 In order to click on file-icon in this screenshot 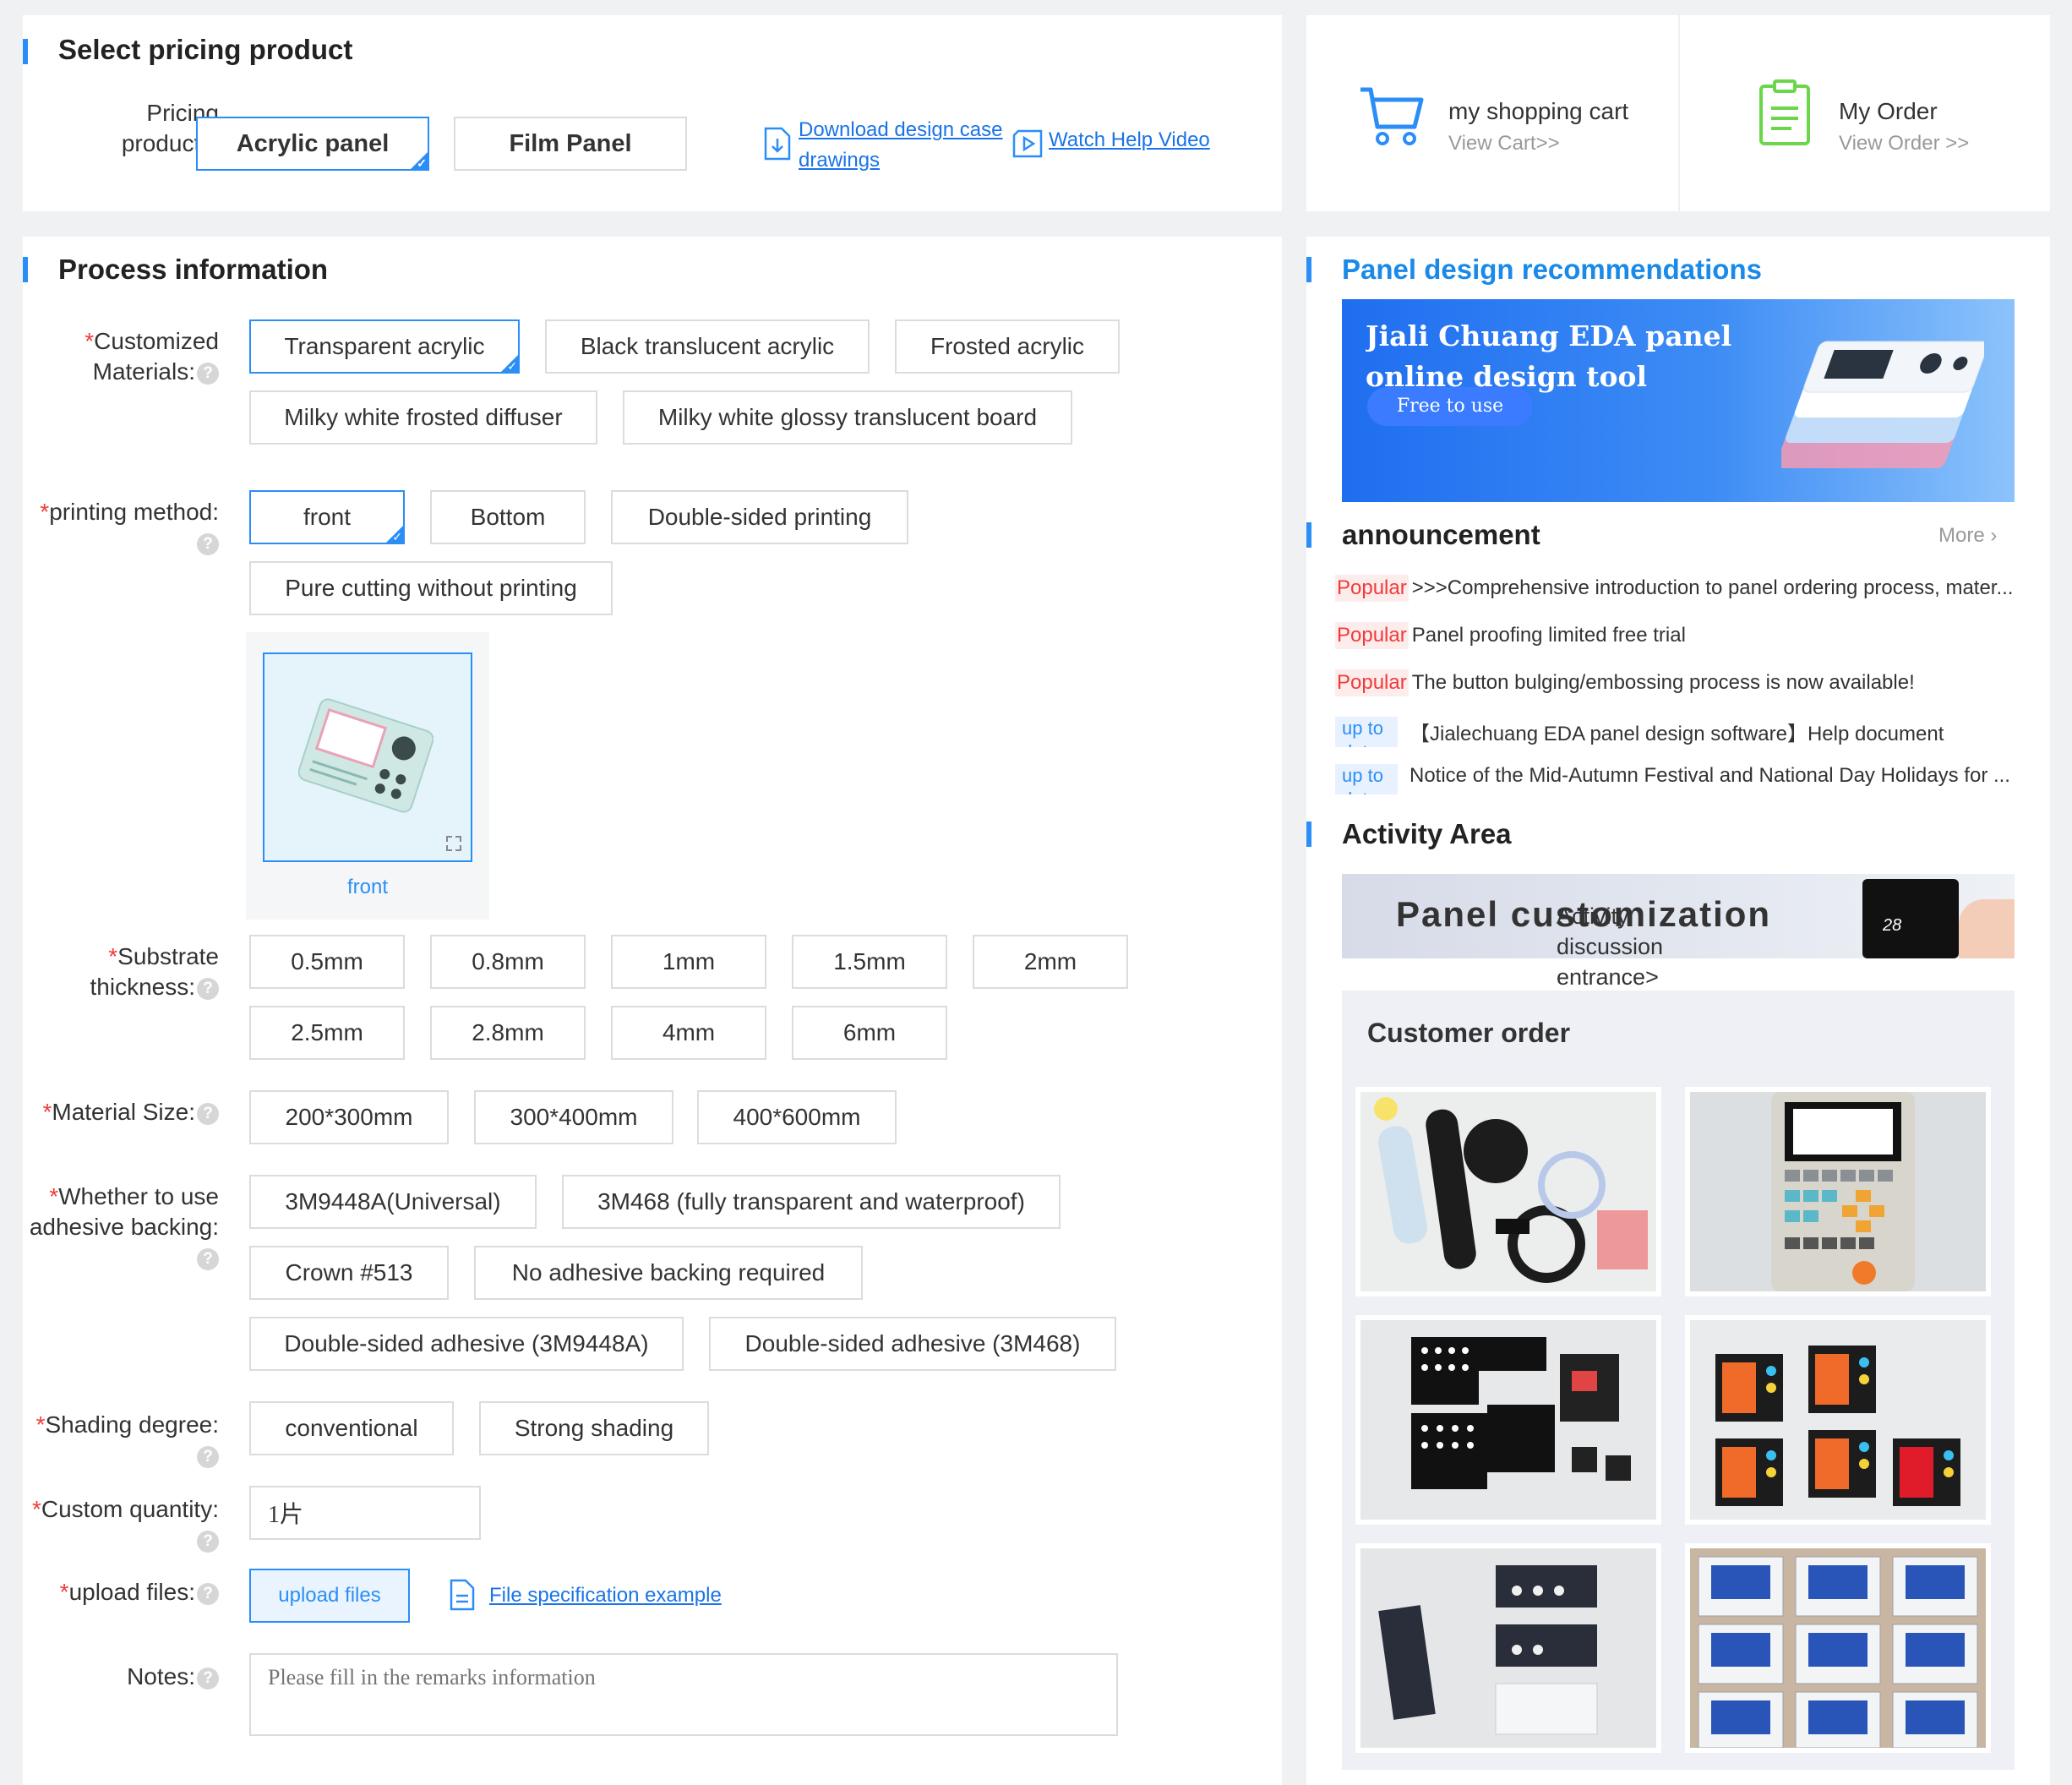, I will do `click(462, 1595)`.